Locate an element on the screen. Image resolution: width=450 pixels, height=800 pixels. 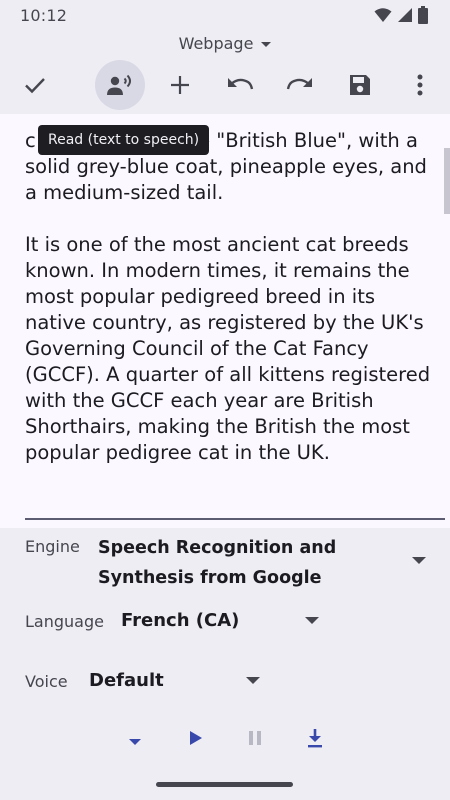
undo-button is located at coordinates (240, 85).